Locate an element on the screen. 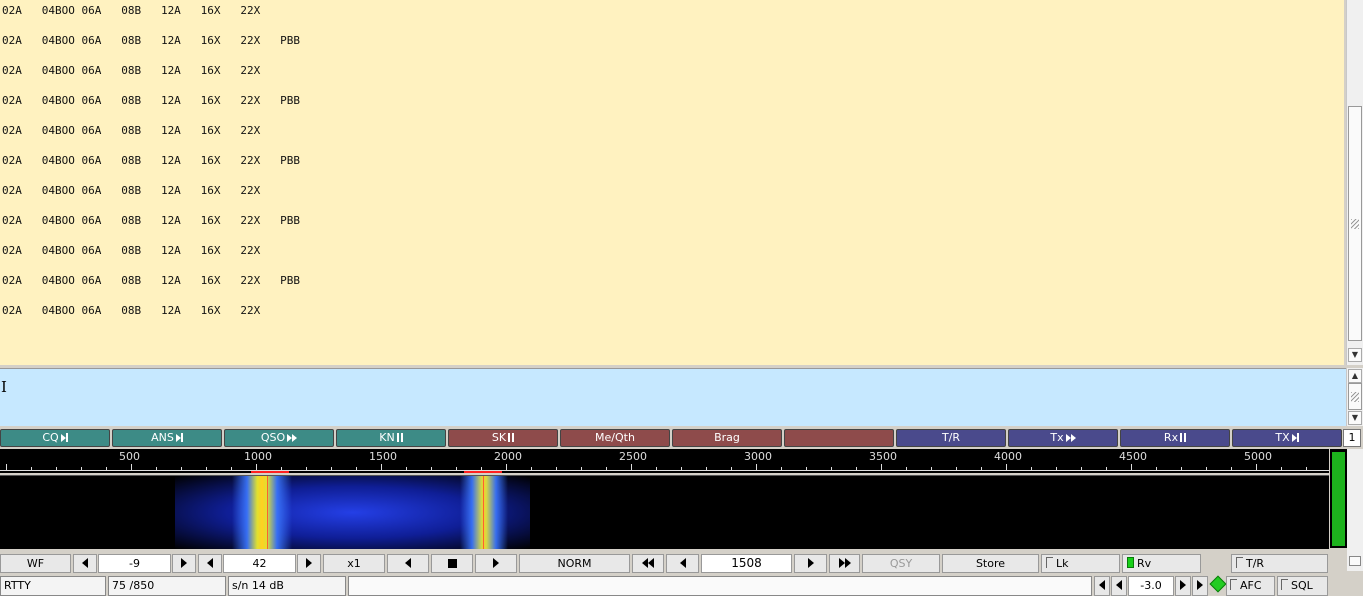  reverse-toggle: Rv is located at coordinates (1161, 563).